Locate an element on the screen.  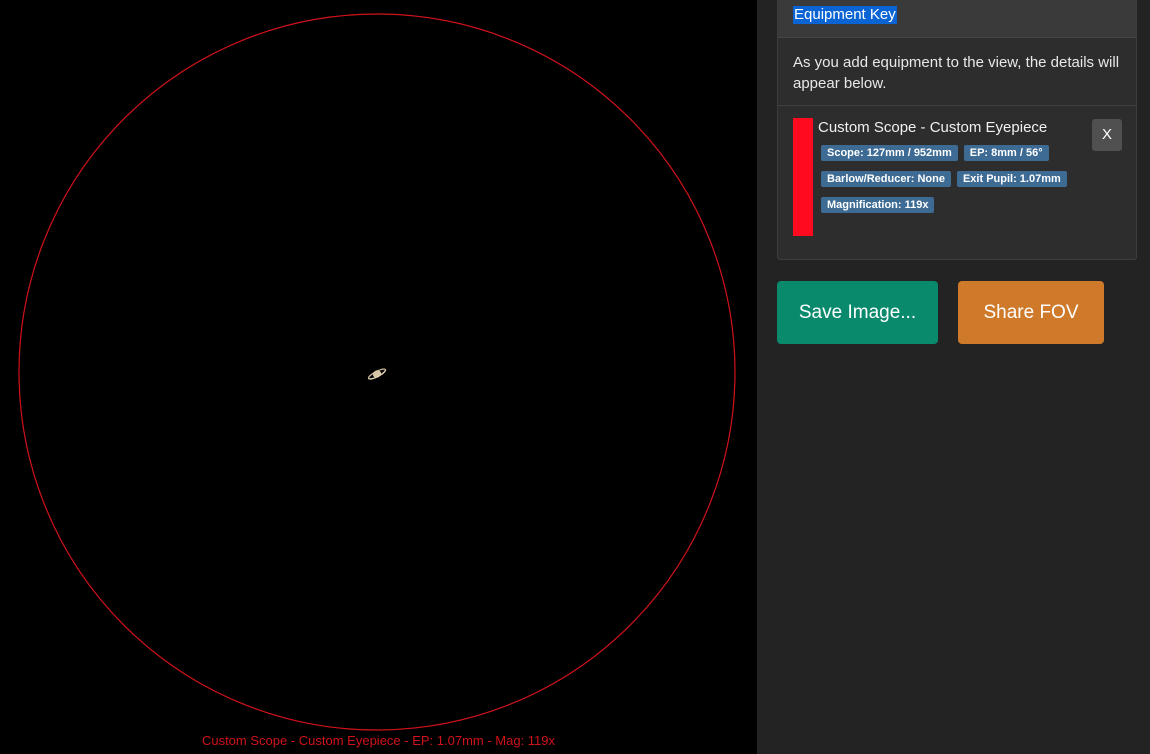
tag-eyepiece: EP: 8mm / 56° is located at coordinates (1006, 153).